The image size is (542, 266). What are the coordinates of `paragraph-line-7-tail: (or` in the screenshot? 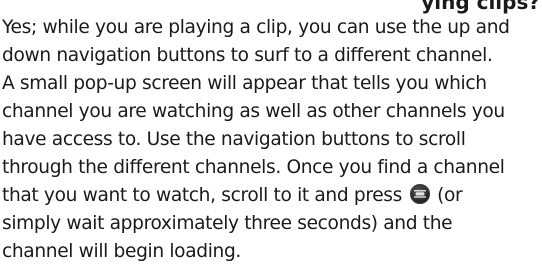 It's located at (450, 195).